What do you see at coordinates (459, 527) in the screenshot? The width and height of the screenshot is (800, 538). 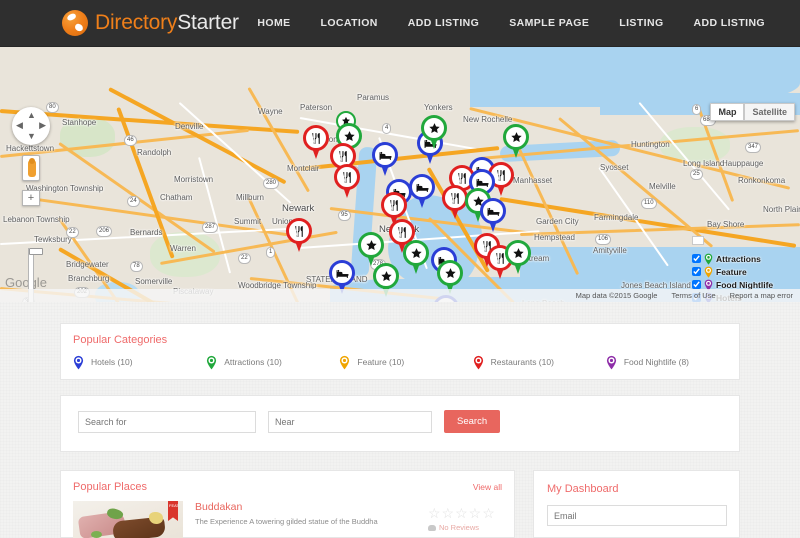 I see `review-count-label: No Reviews` at bounding box center [459, 527].